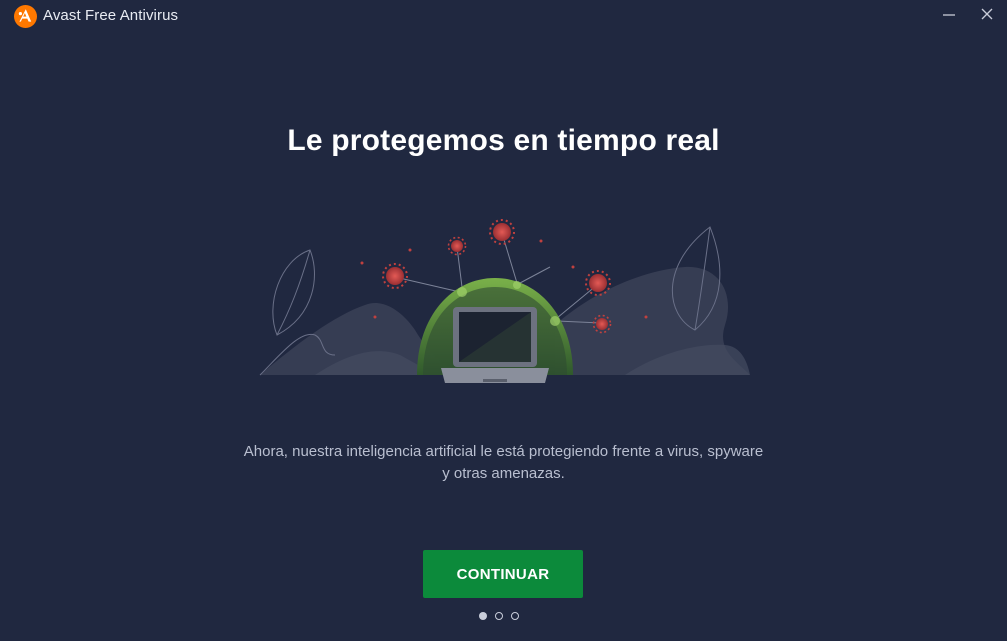 The height and width of the screenshot is (641, 1007). What do you see at coordinates (503, 574) in the screenshot?
I see `continue-button: CONTINUAR` at bounding box center [503, 574].